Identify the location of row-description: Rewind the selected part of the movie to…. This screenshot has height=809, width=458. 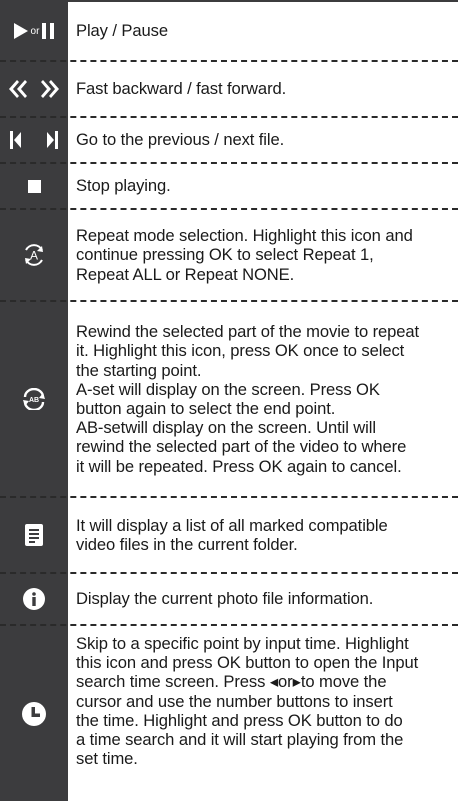
(248, 399).